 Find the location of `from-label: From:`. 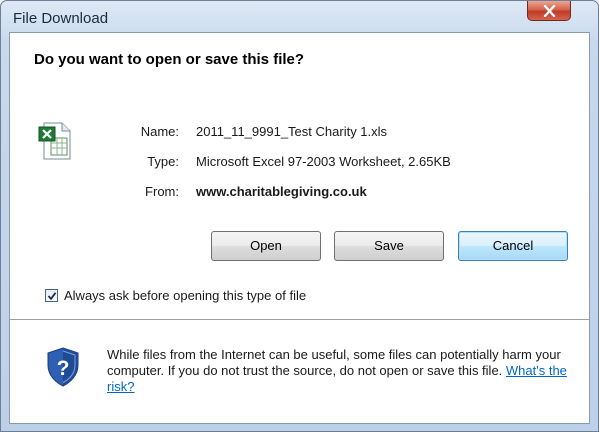

from-label: From: is located at coordinates (162, 191).